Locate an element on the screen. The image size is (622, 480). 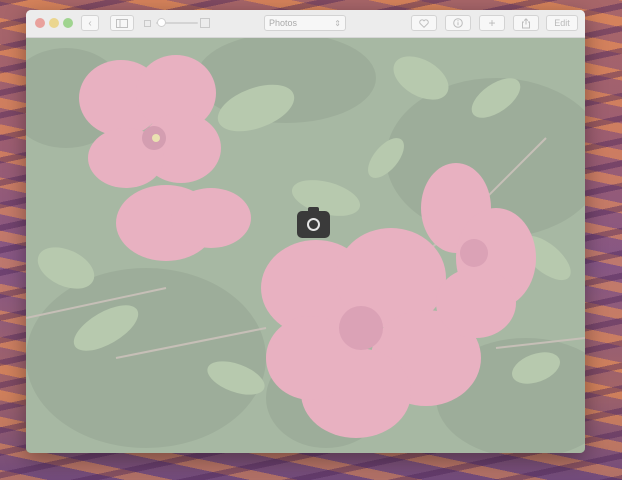
close-button is located at coordinates (40, 23).